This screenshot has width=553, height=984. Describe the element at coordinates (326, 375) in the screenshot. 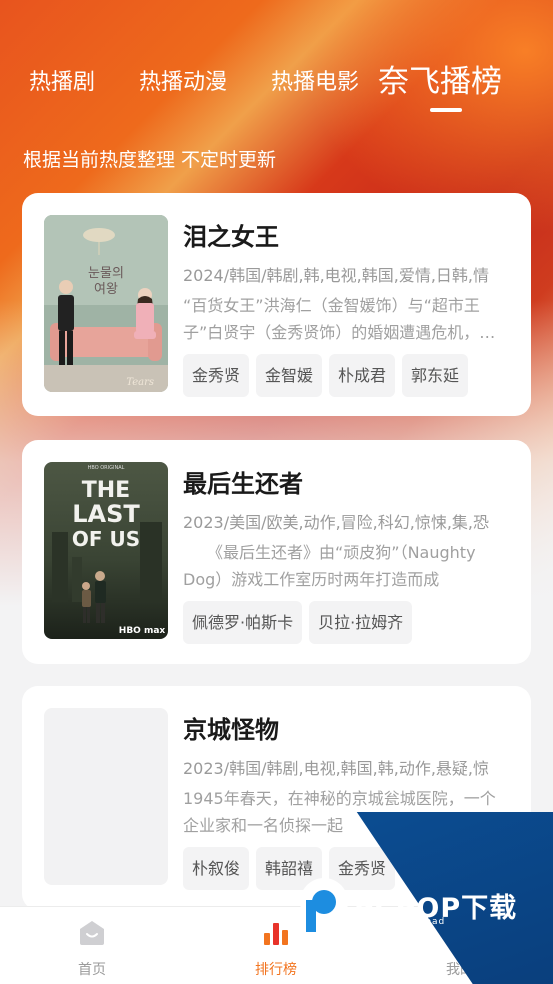

I see `cast-tags: 金秀贤 金智媛 朴成君 郭东延` at that location.